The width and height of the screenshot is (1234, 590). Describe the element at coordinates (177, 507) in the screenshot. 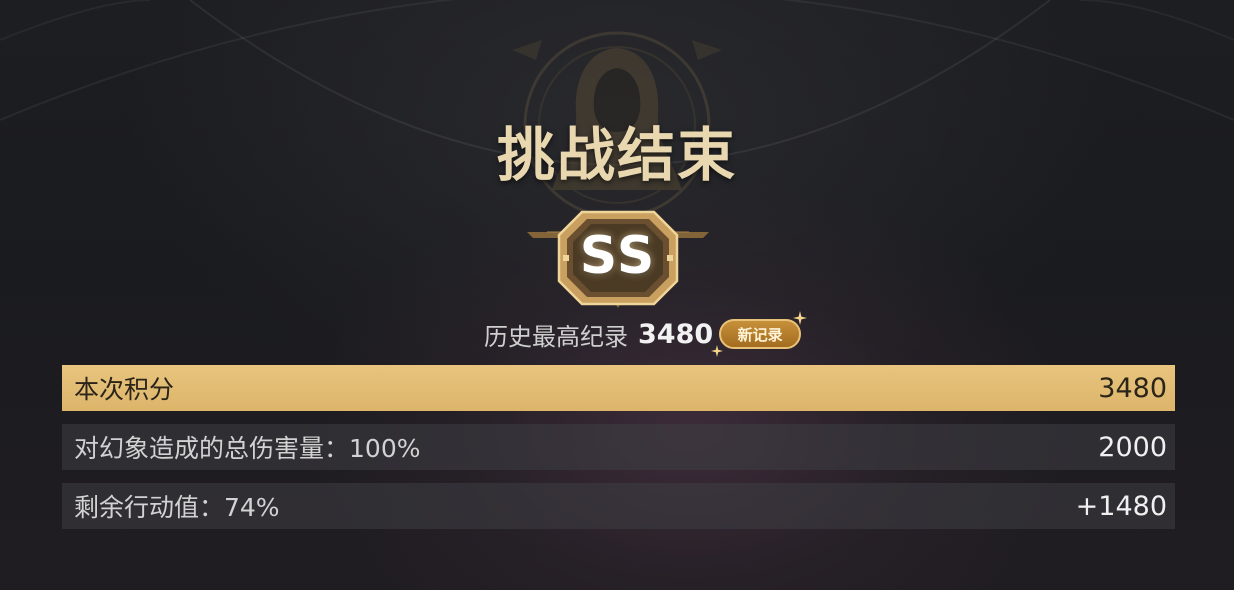

I see `score-row-label: 剩余行动值：74%` at that location.